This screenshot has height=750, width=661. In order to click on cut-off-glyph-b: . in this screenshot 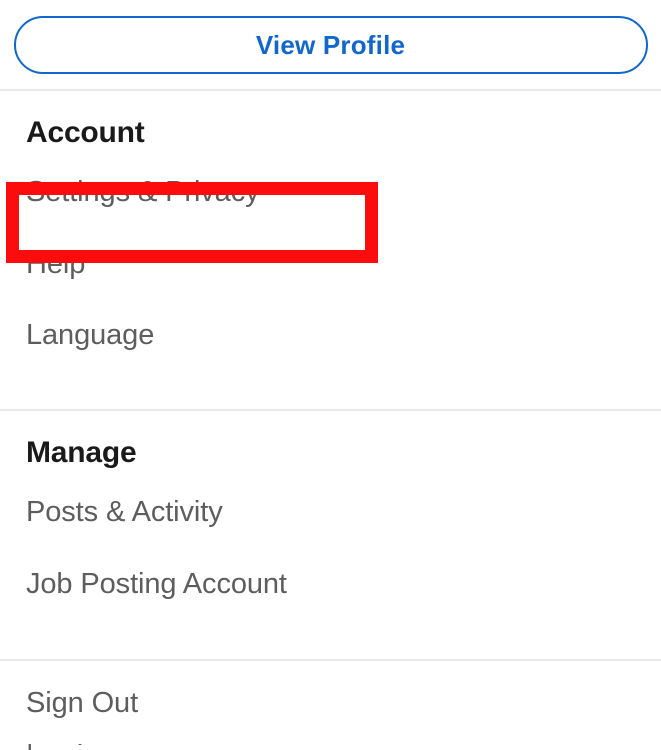, I will do `click(80, 747)`.